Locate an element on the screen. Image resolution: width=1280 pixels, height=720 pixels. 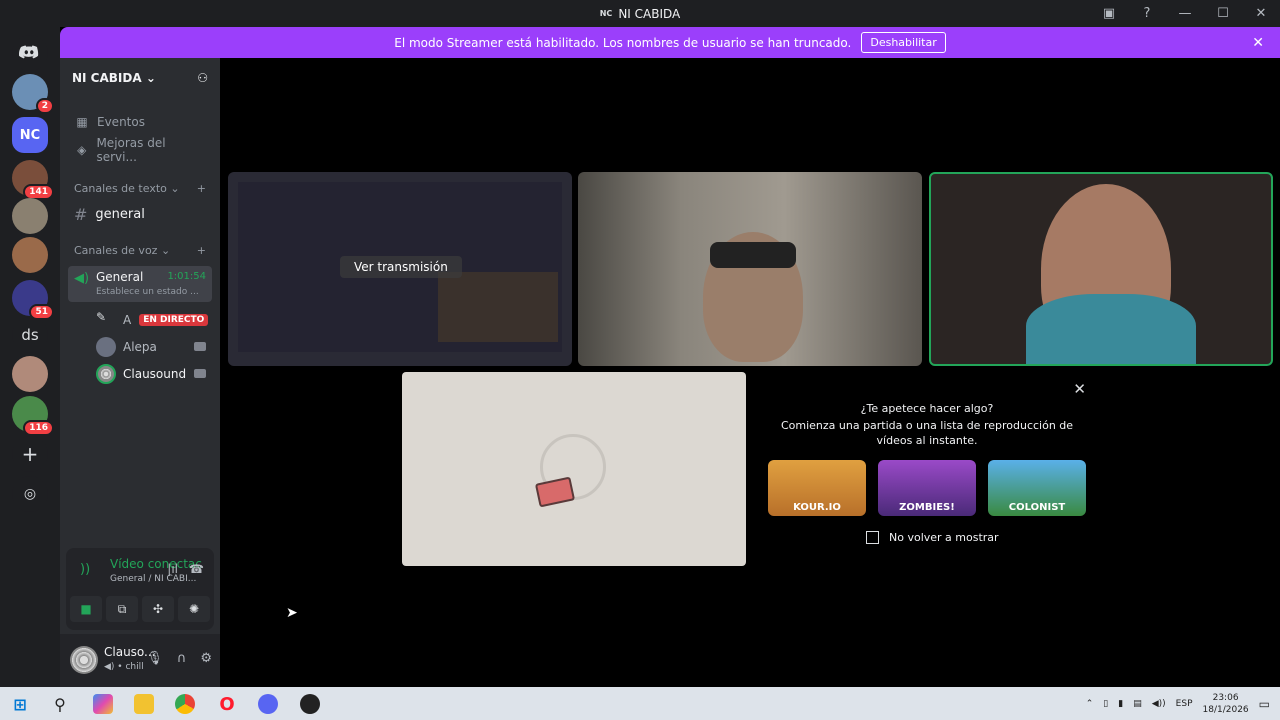
notifications-icon: ▭ is located at coordinates (1264, 704).